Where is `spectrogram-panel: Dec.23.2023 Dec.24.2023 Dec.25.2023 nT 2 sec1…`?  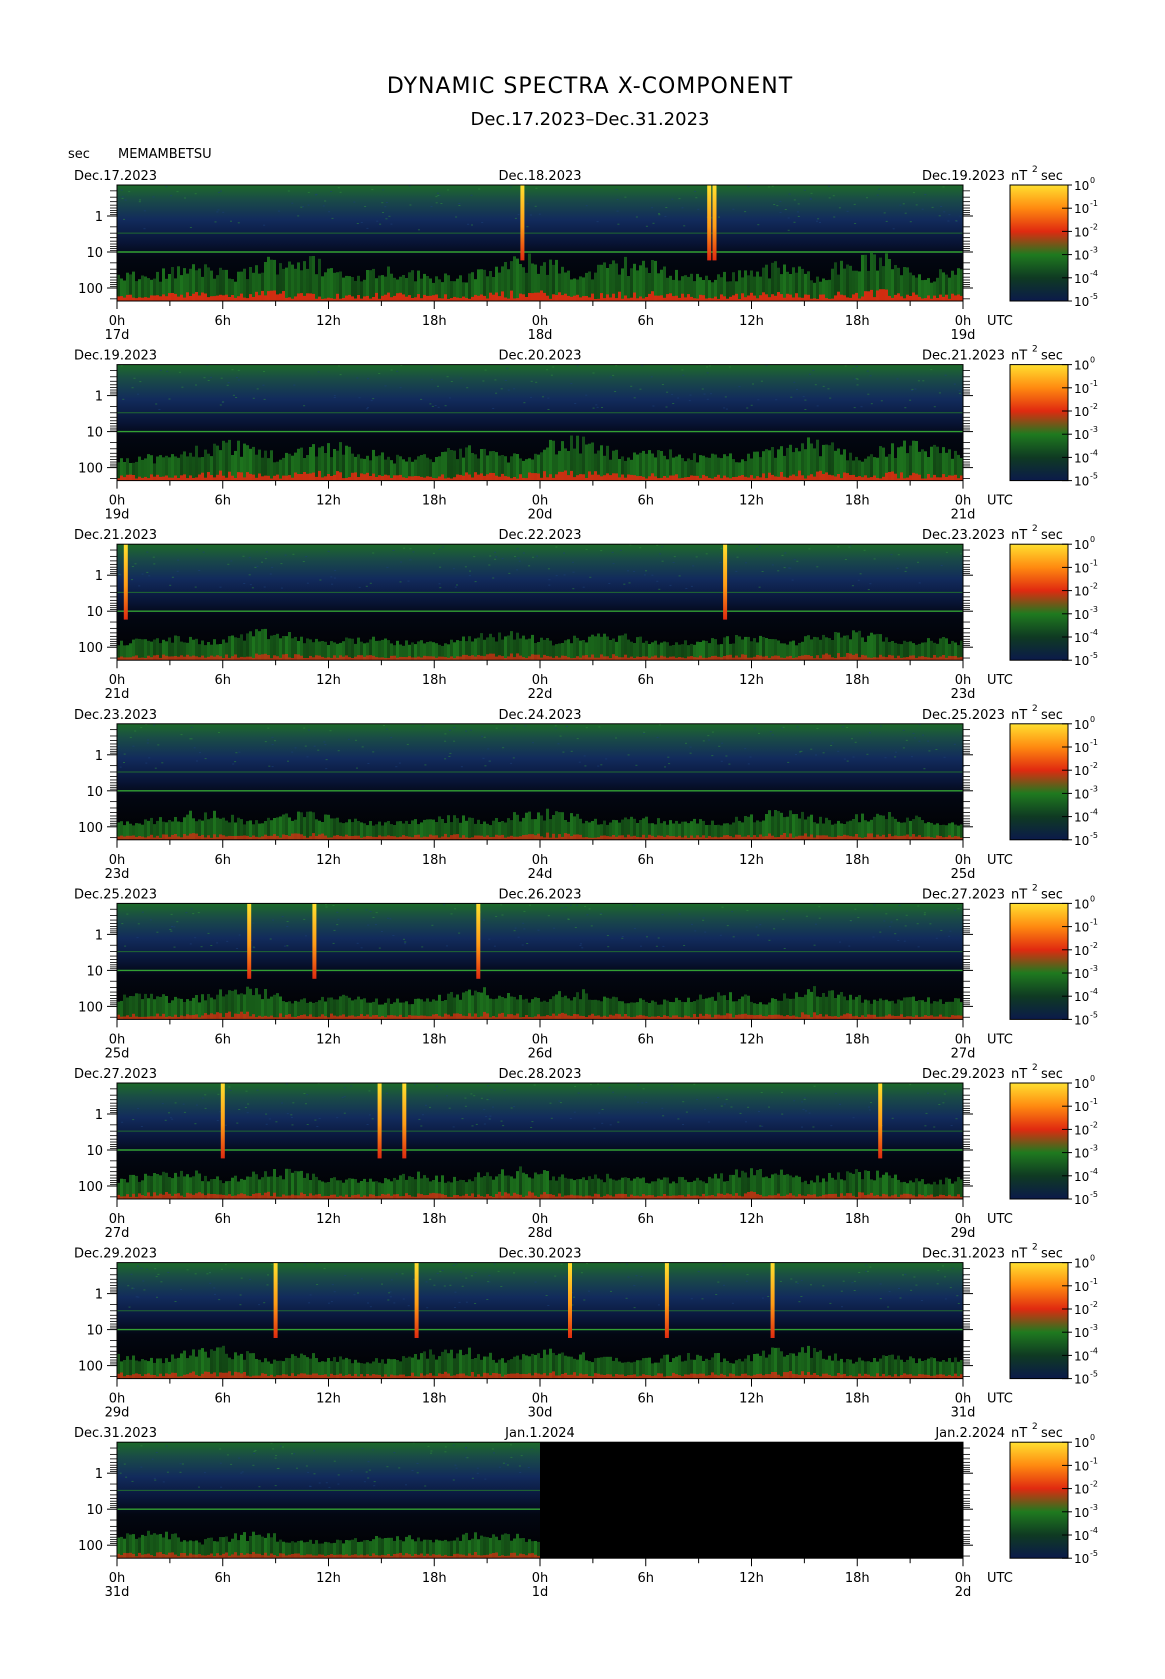
spectrogram-panel: Dec.23.2023 Dec.24.2023 Dec.25.2023 nT 2 sec1… is located at coordinates (586, 793).